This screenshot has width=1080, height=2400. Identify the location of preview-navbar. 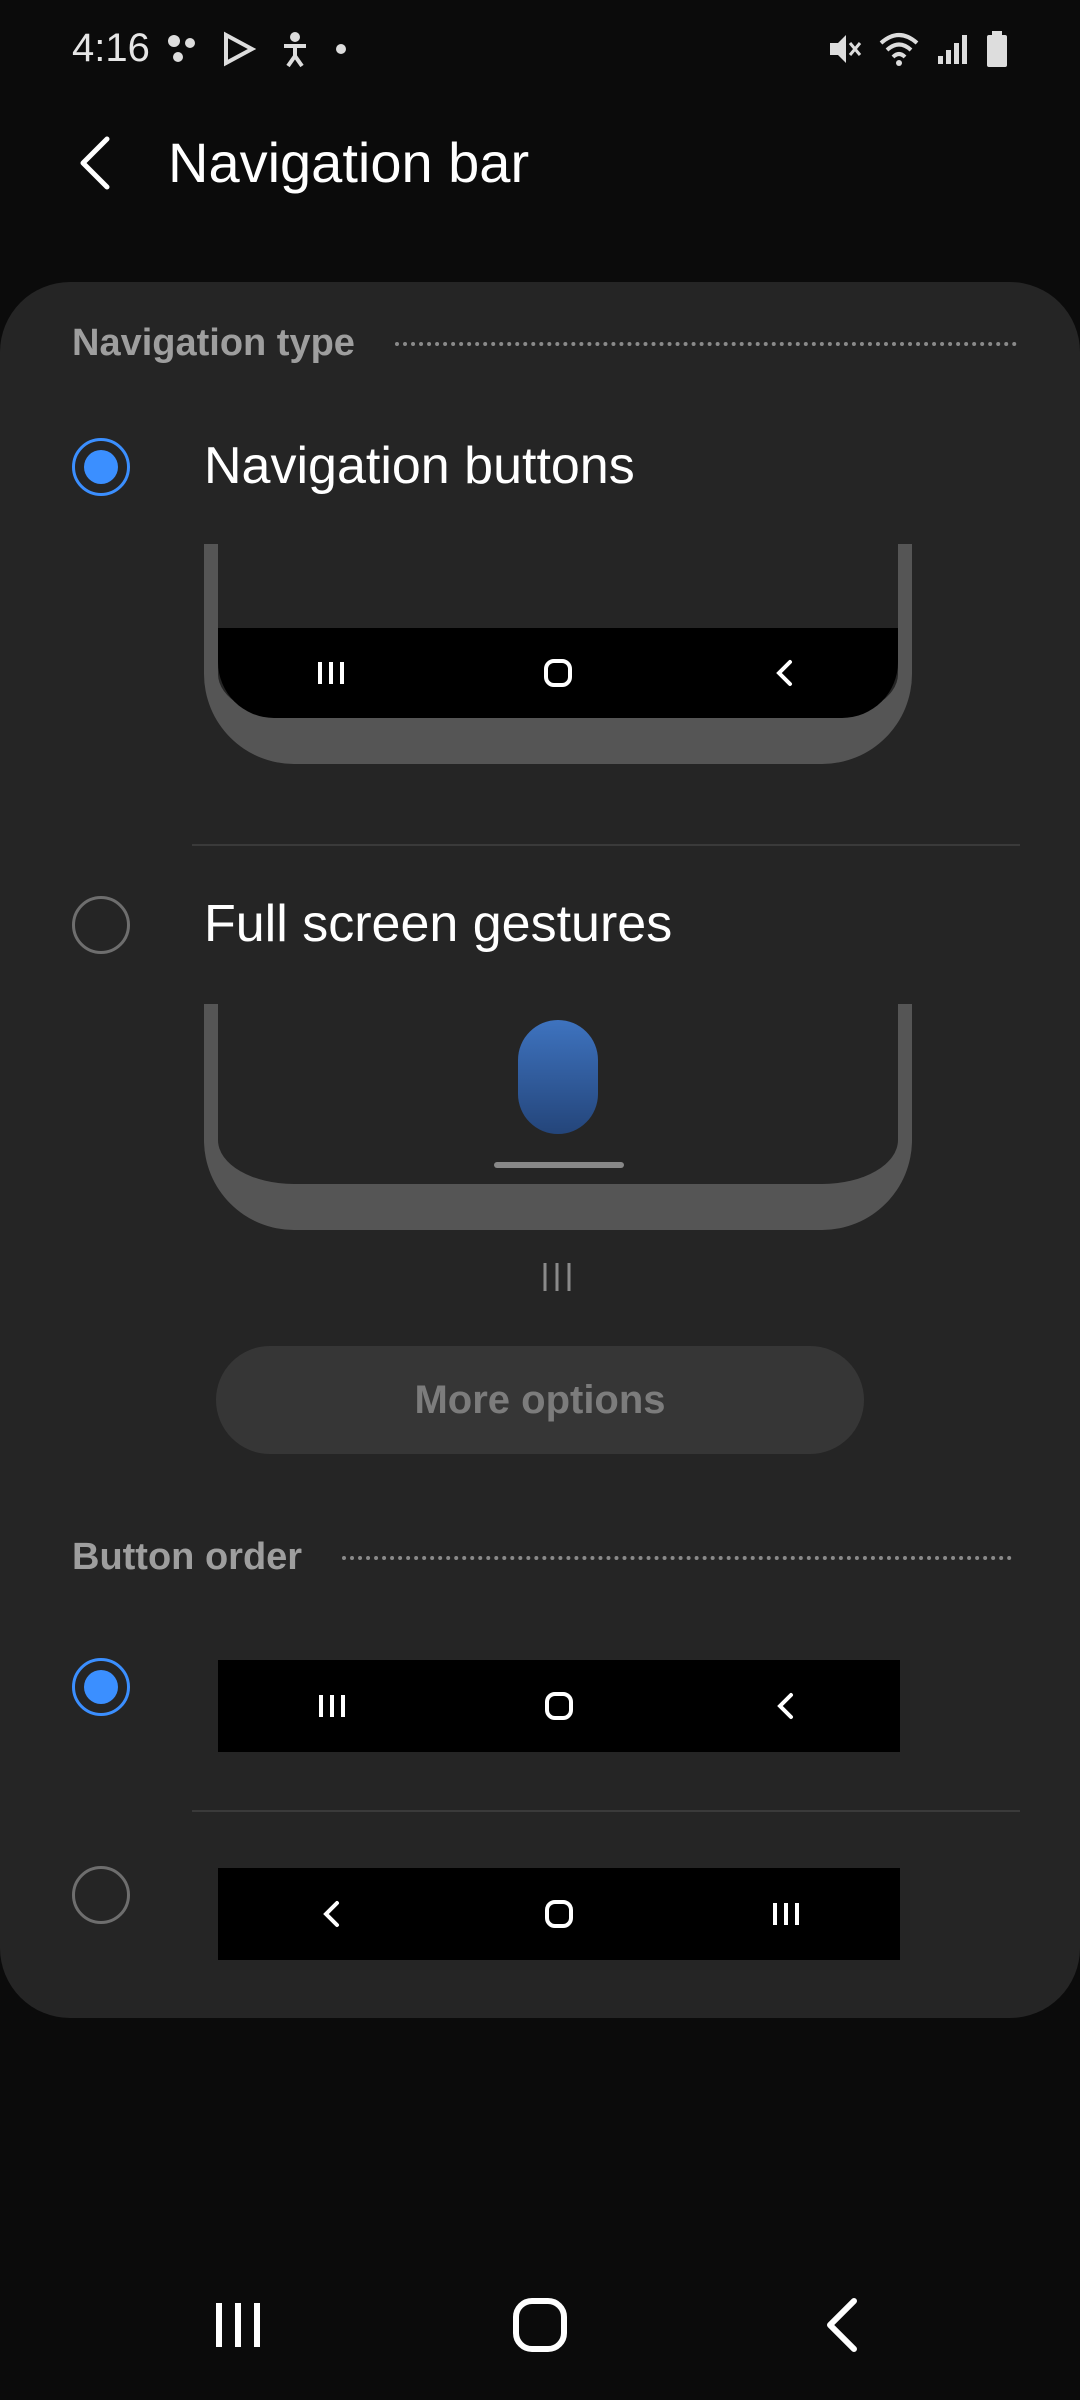
(558, 673).